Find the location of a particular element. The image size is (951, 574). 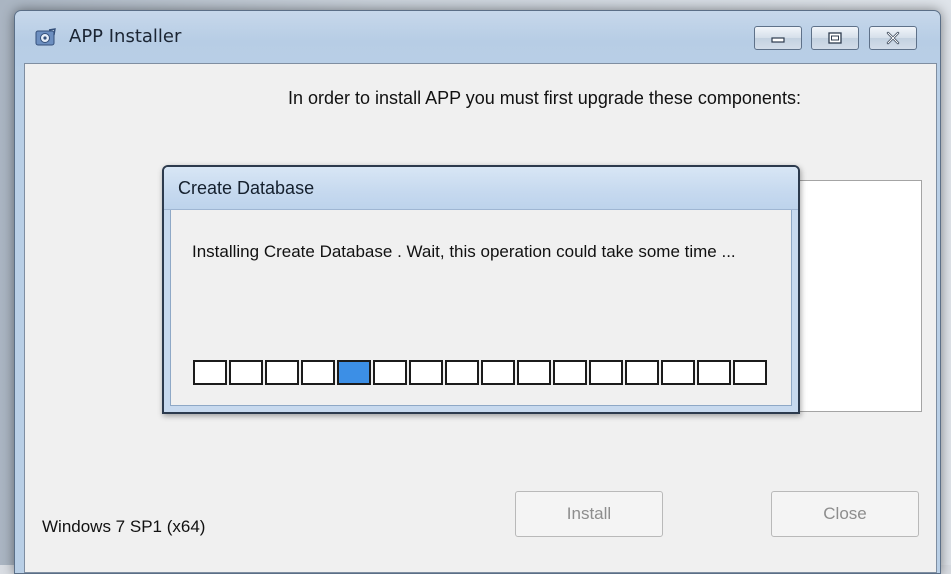

minimize-button is located at coordinates (778, 38).